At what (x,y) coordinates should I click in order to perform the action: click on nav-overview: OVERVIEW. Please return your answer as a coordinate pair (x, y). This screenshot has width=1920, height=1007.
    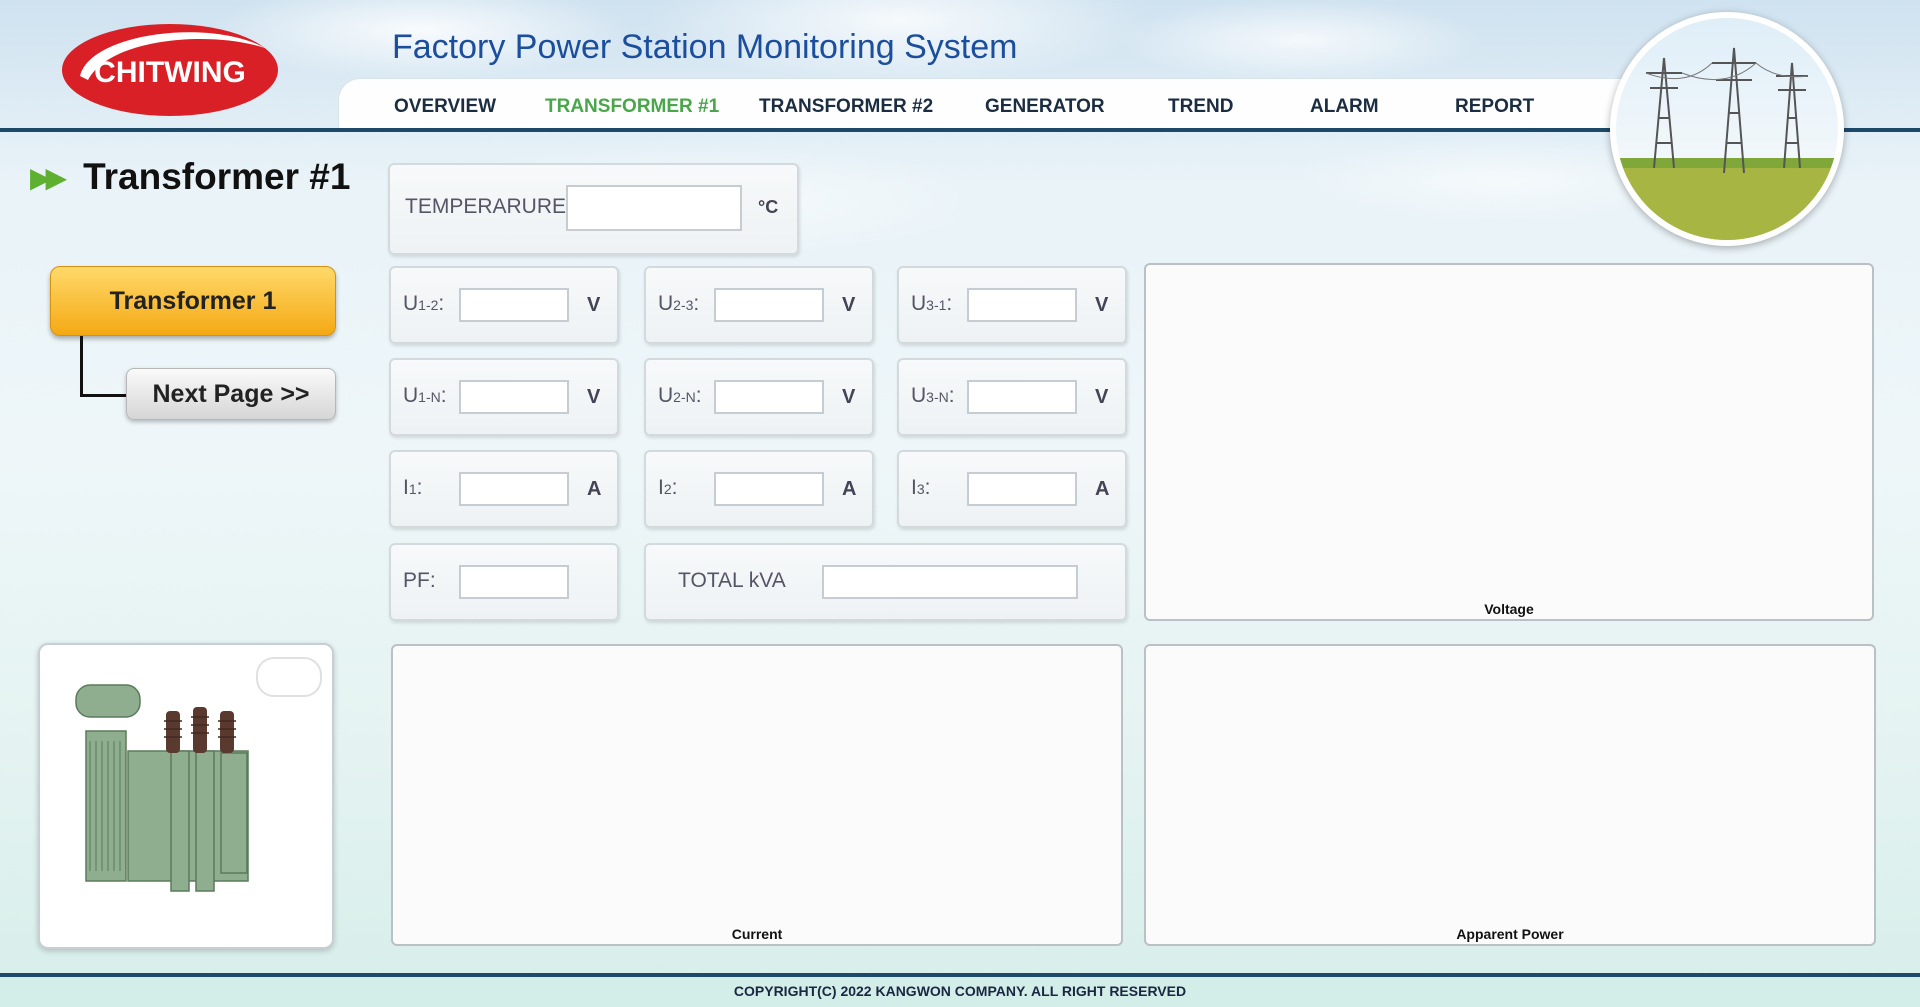
    Looking at the image, I should click on (445, 107).